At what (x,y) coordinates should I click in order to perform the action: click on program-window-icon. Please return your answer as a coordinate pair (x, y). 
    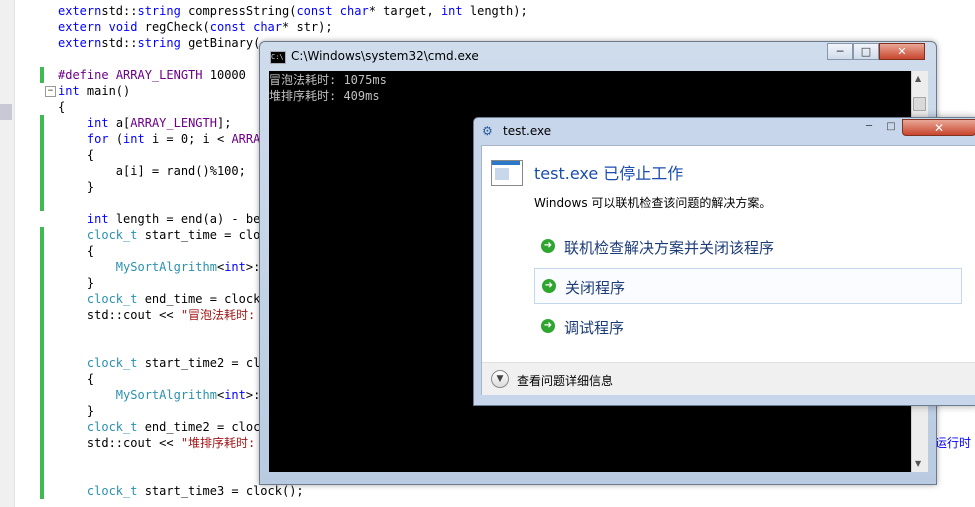
    Looking at the image, I should click on (507, 173).